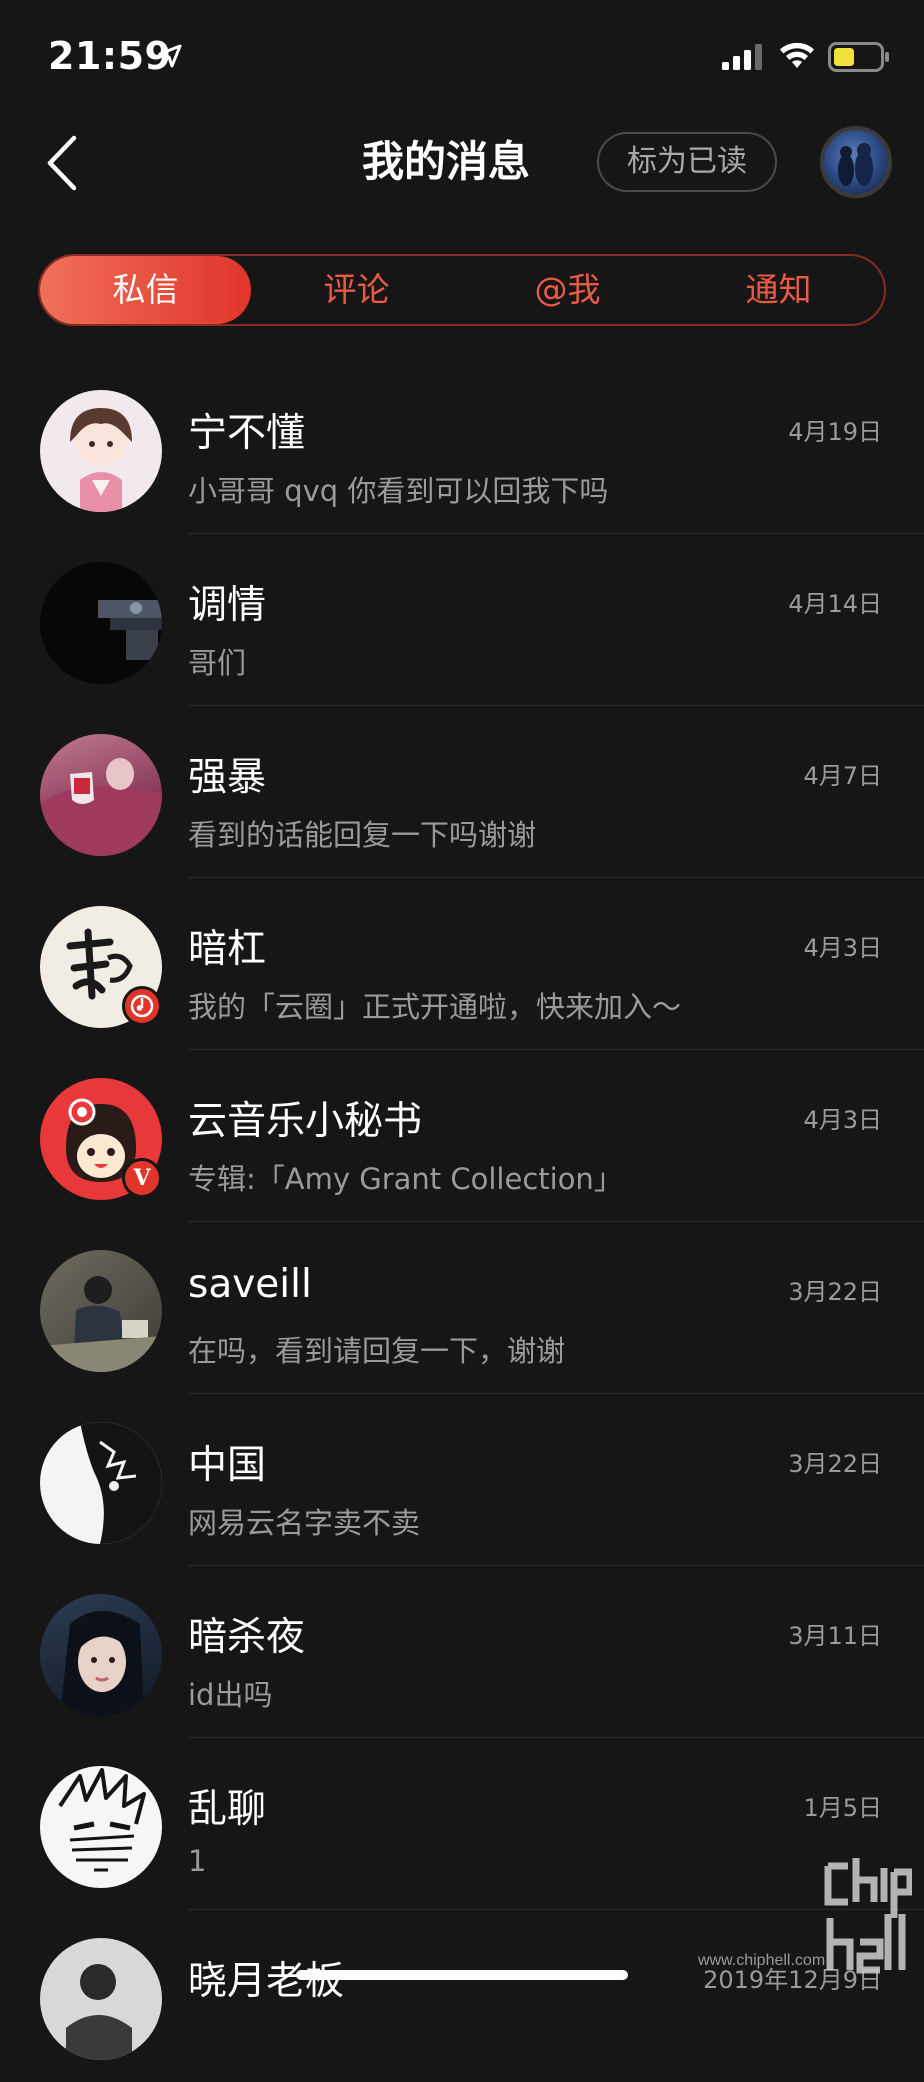  I want to click on message-row: 暗杀夜 id出吗 3月11日, so click(462, 1652).